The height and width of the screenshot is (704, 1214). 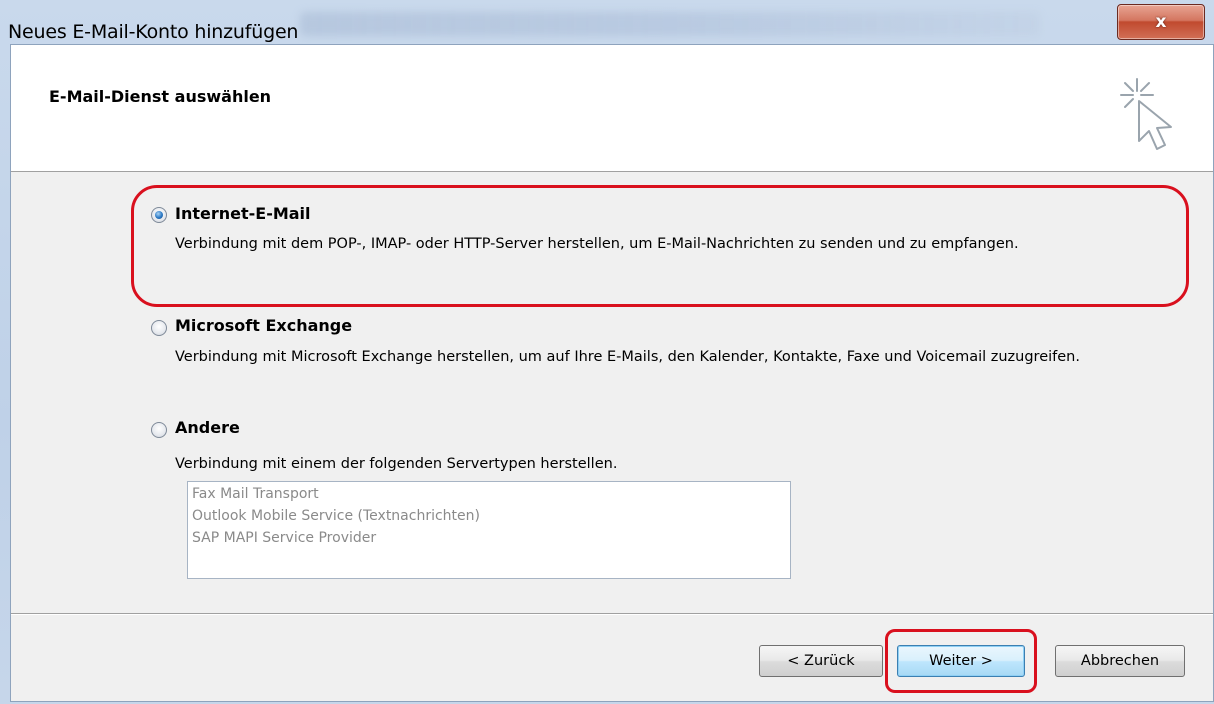 What do you see at coordinates (612, 614) in the screenshot?
I see `footer-divider` at bounding box center [612, 614].